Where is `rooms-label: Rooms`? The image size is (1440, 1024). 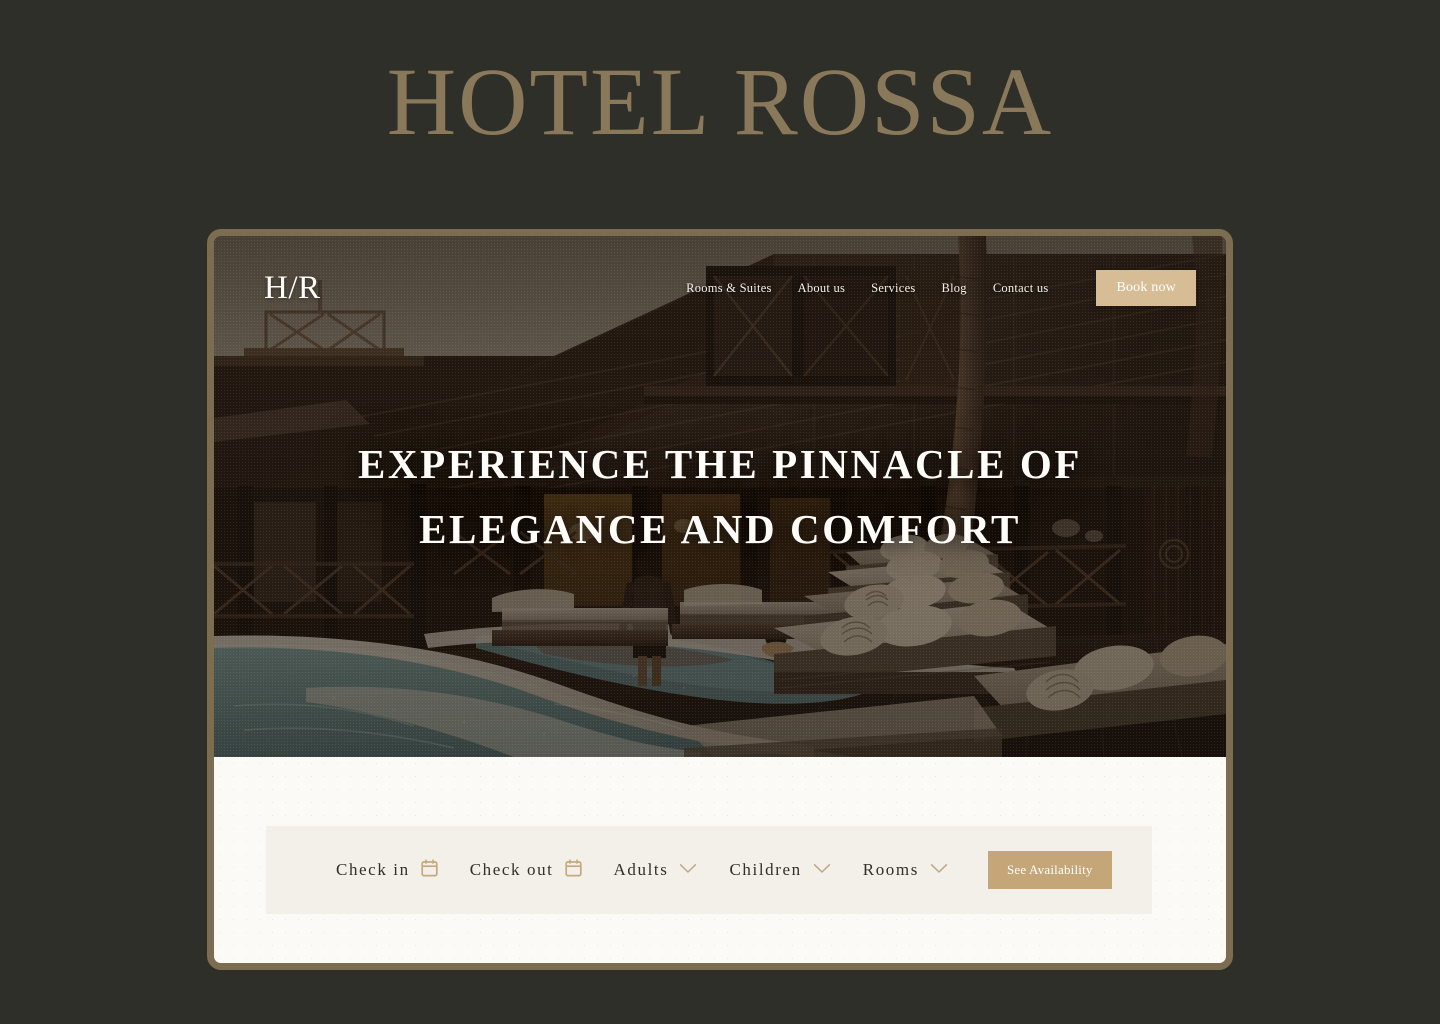
rooms-label: Rooms is located at coordinates (890, 869).